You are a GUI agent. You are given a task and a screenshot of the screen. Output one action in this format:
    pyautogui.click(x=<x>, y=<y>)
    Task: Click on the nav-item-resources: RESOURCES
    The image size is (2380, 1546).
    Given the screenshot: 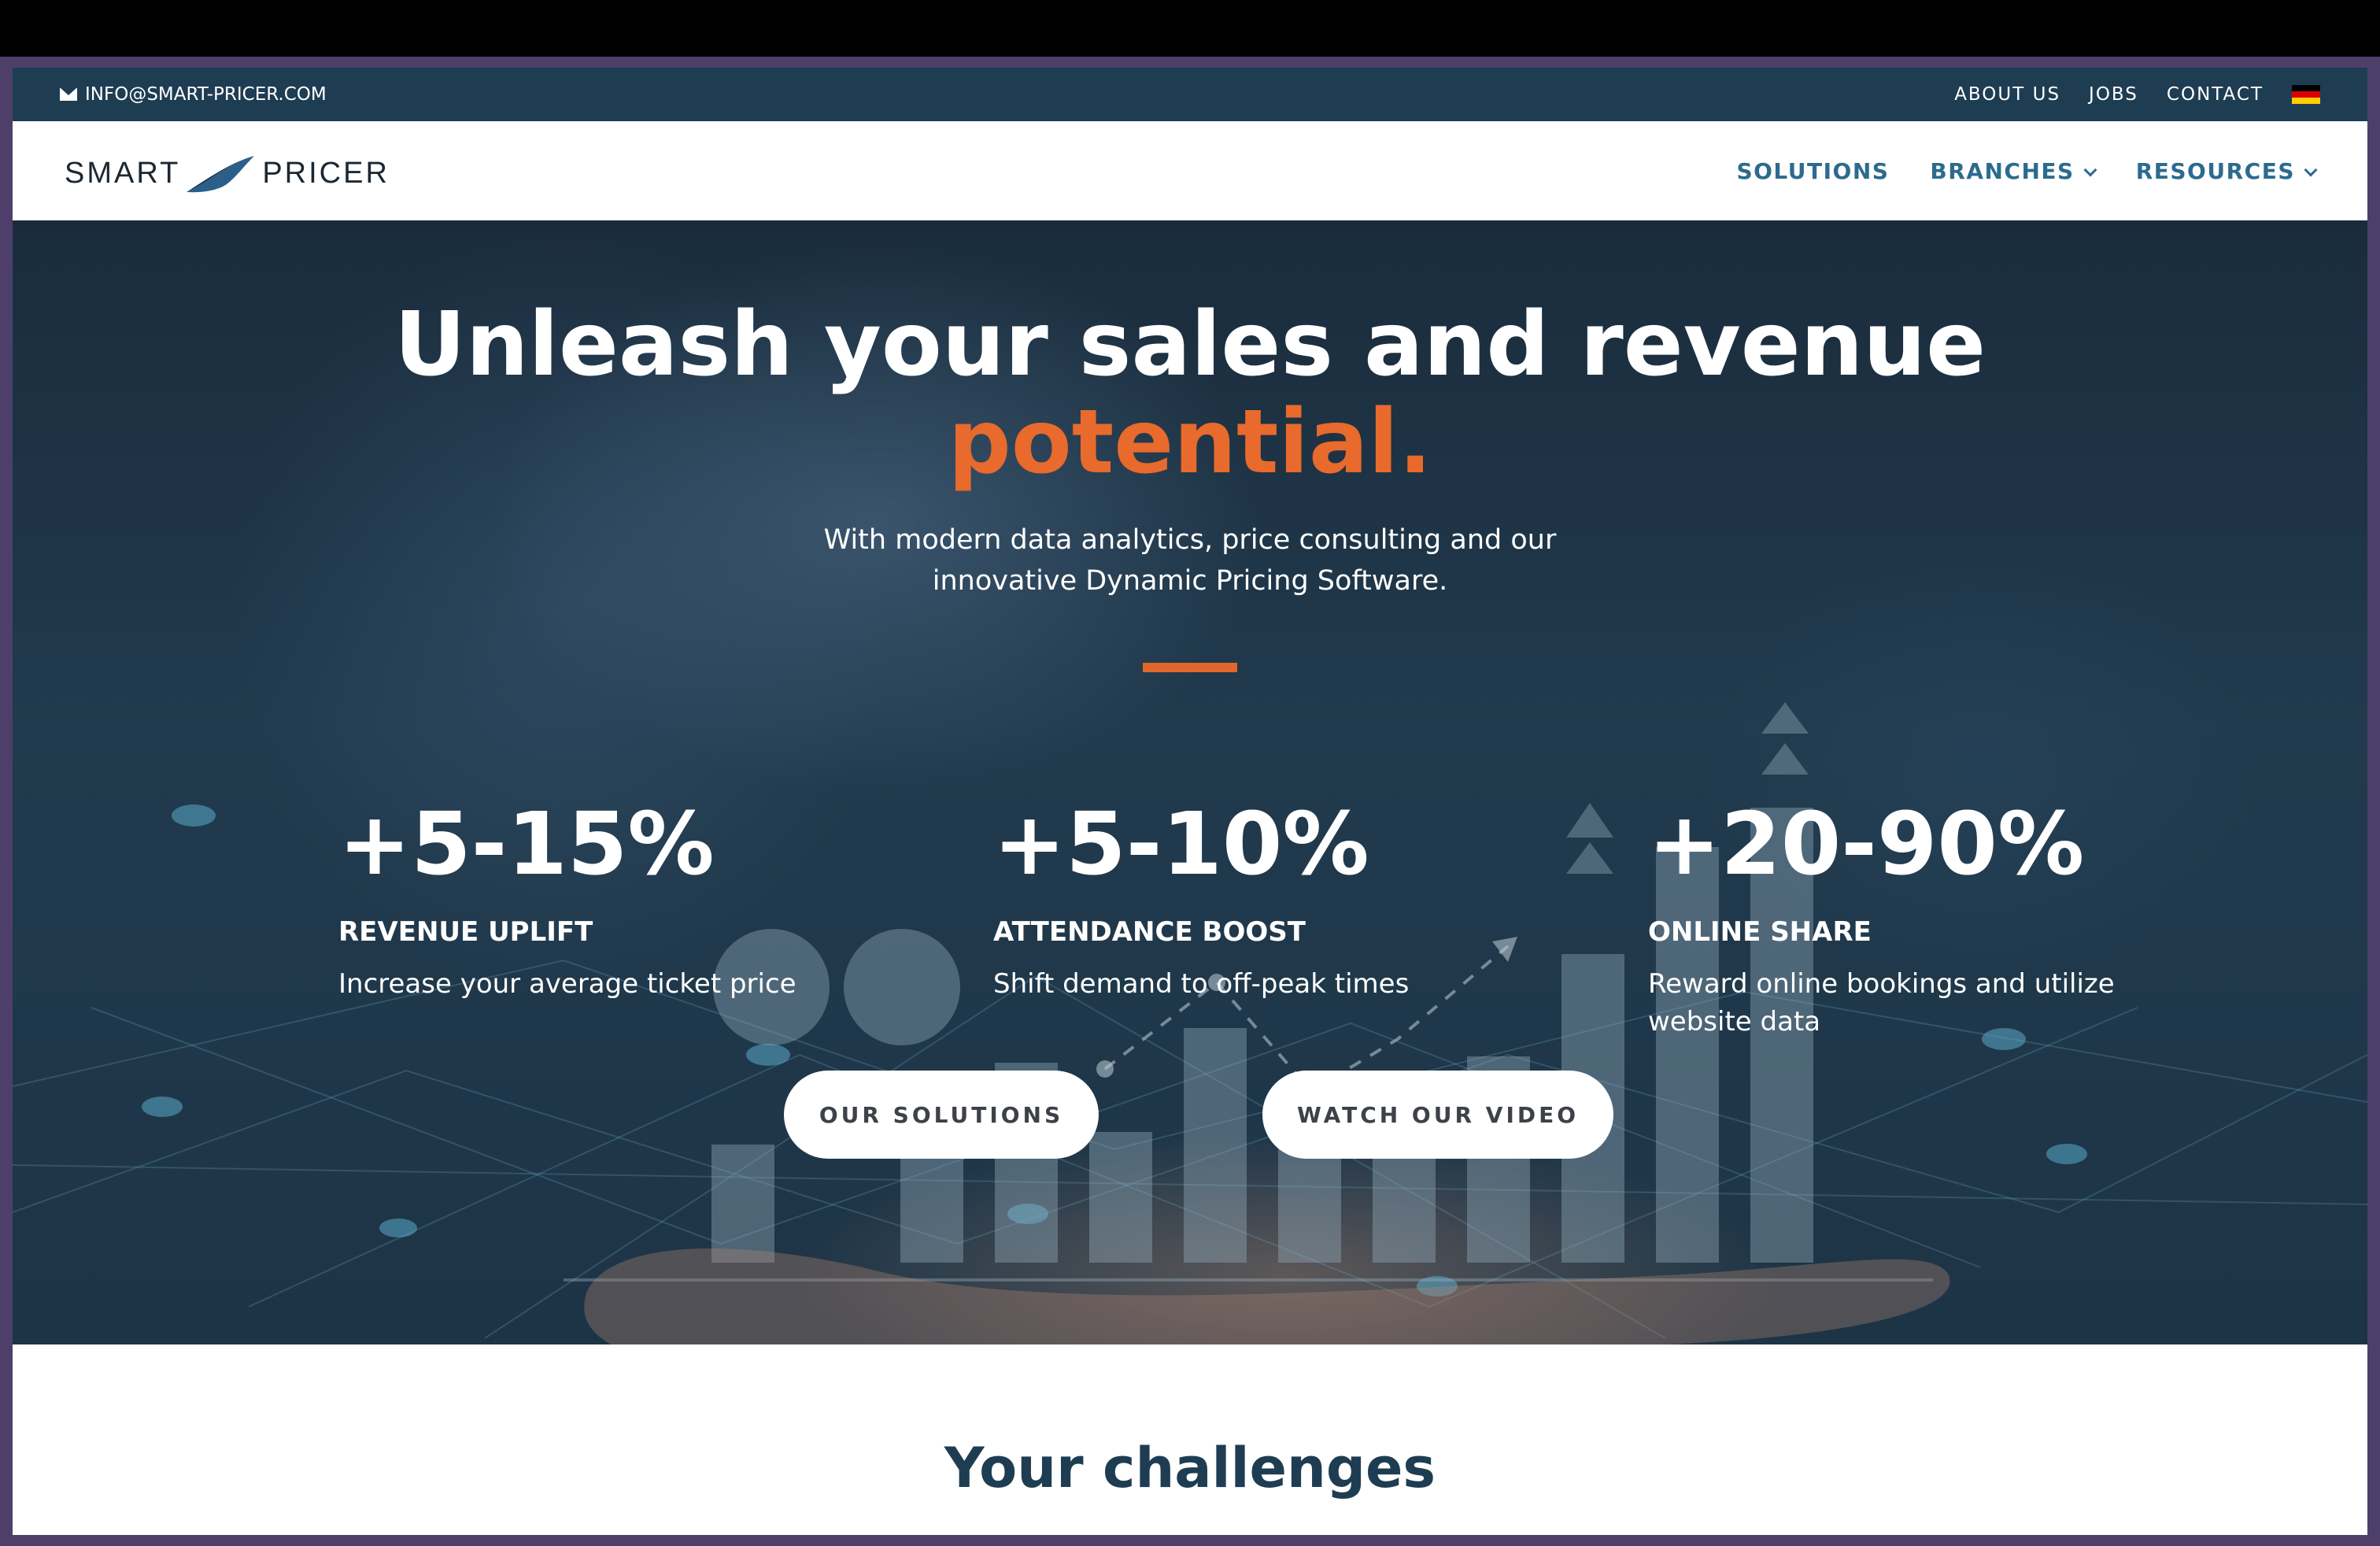 What is the action you would take?
    pyautogui.click(x=2226, y=170)
    